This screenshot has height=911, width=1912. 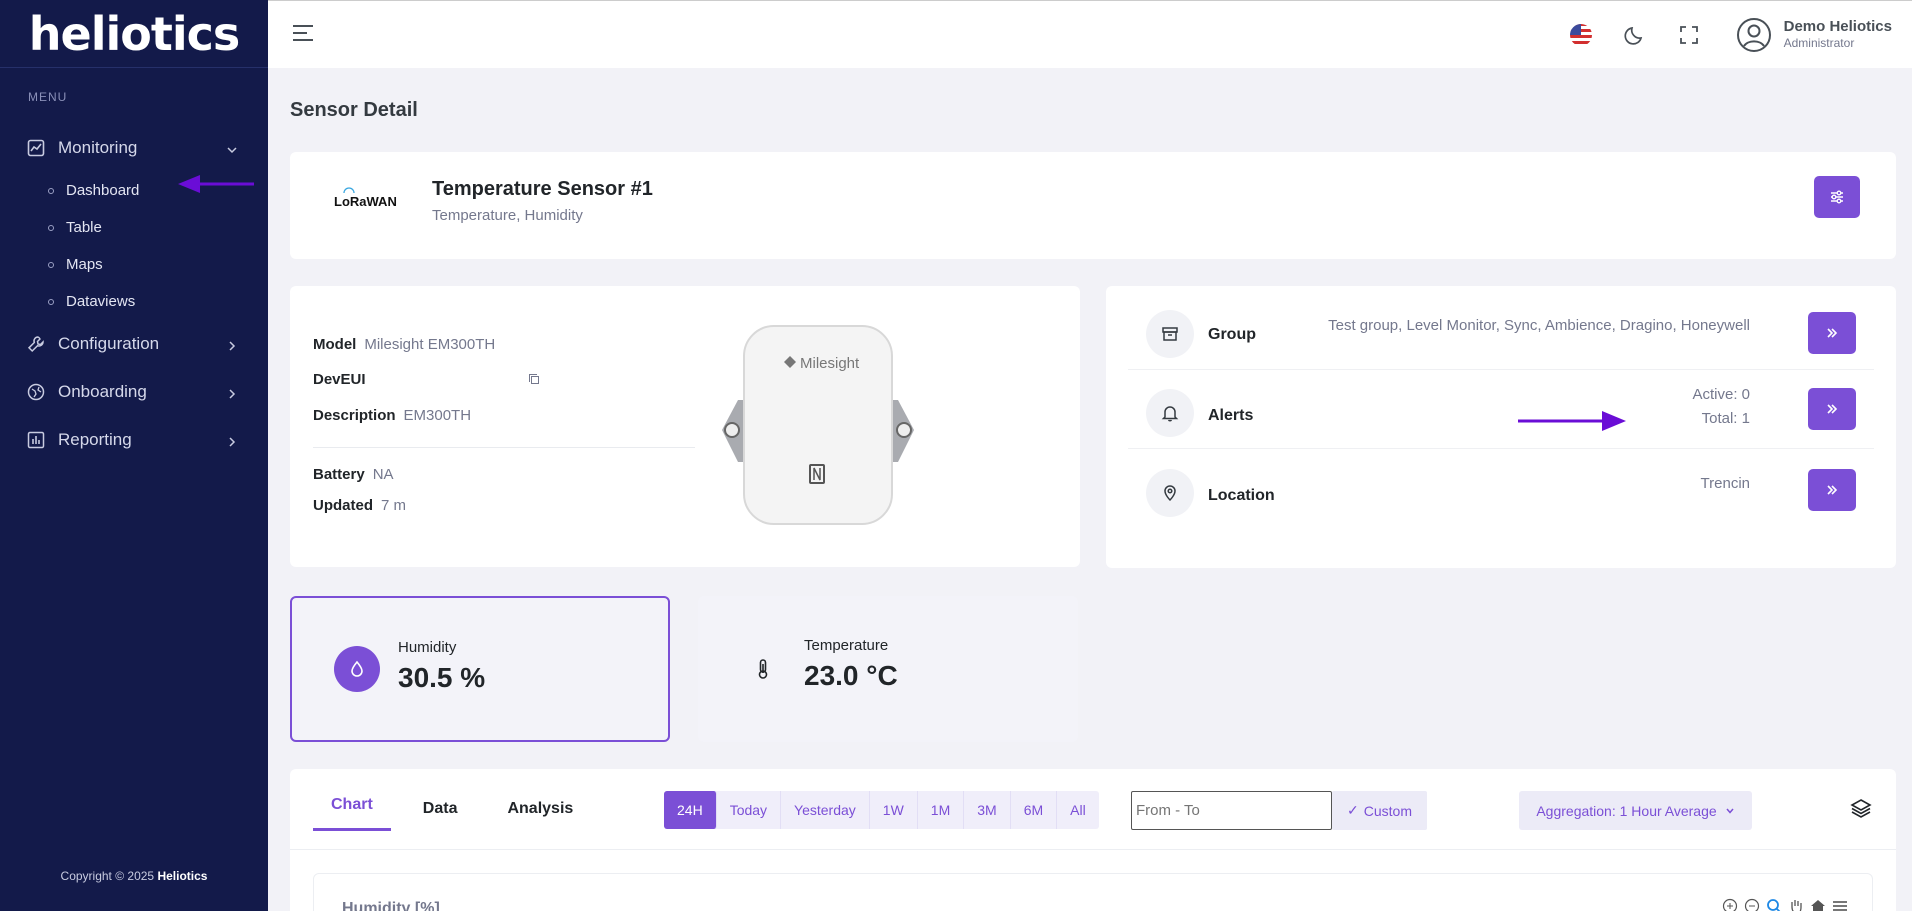 I want to click on menu-toggle-button, so click(x=303, y=35).